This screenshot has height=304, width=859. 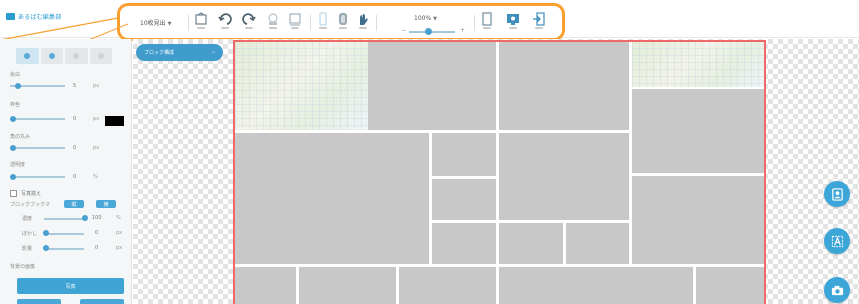 What do you see at coordinates (513, 19) in the screenshot?
I see `preview-icon` at bounding box center [513, 19].